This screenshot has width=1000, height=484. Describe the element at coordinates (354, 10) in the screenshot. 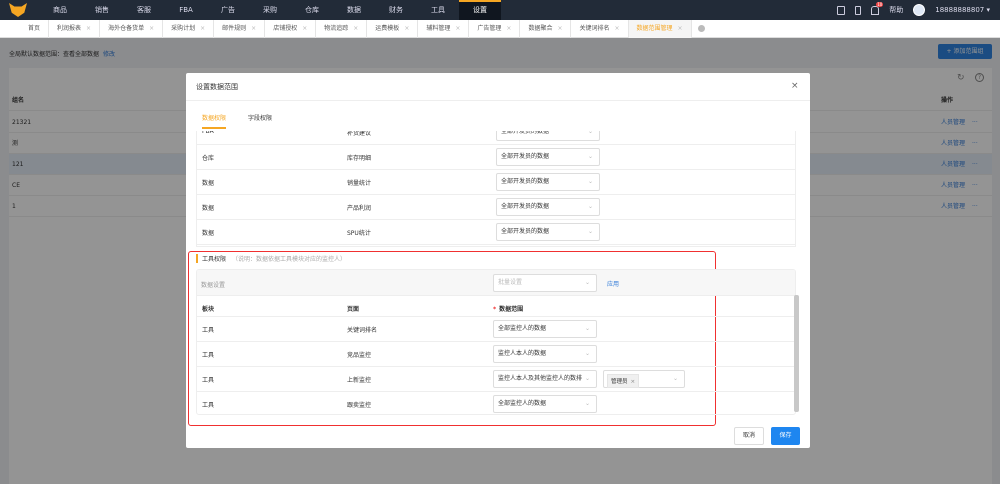

I see `nav-data: 数据` at that location.